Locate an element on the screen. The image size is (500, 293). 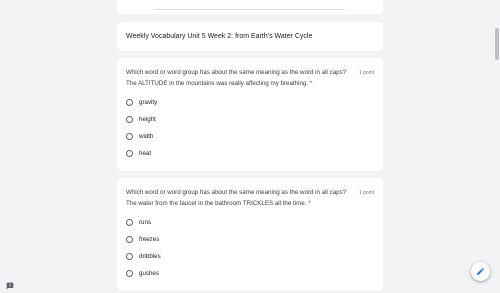
scrollbar is located at coordinates (497, 146).